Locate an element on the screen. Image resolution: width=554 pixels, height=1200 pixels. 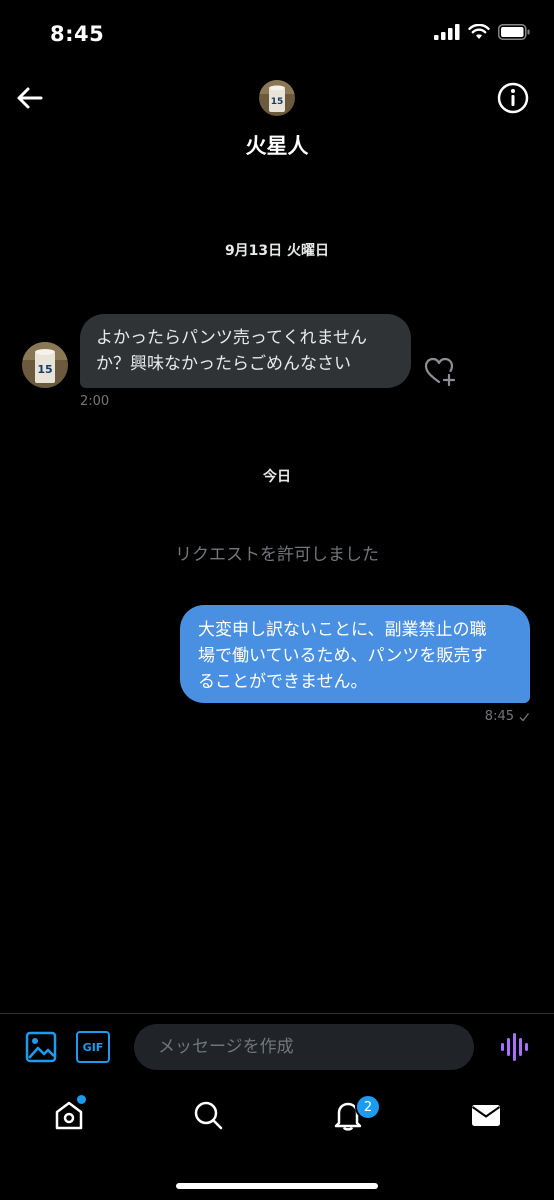
status-time: 8:45 is located at coordinates (77, 34).